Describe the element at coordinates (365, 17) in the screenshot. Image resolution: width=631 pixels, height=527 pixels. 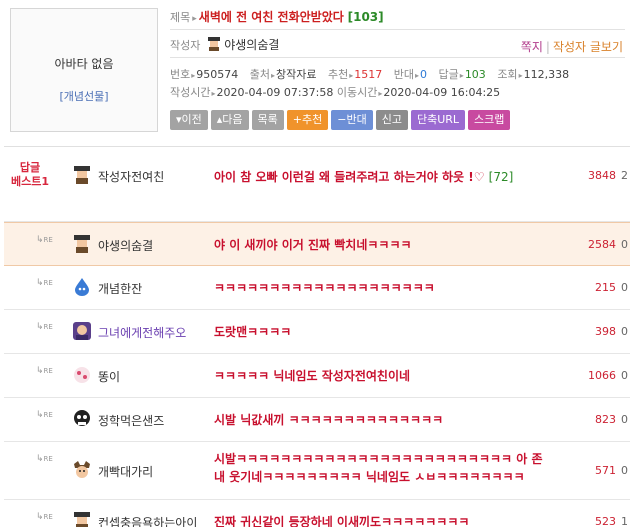
I see `title-comment-count: [103]` at that location.